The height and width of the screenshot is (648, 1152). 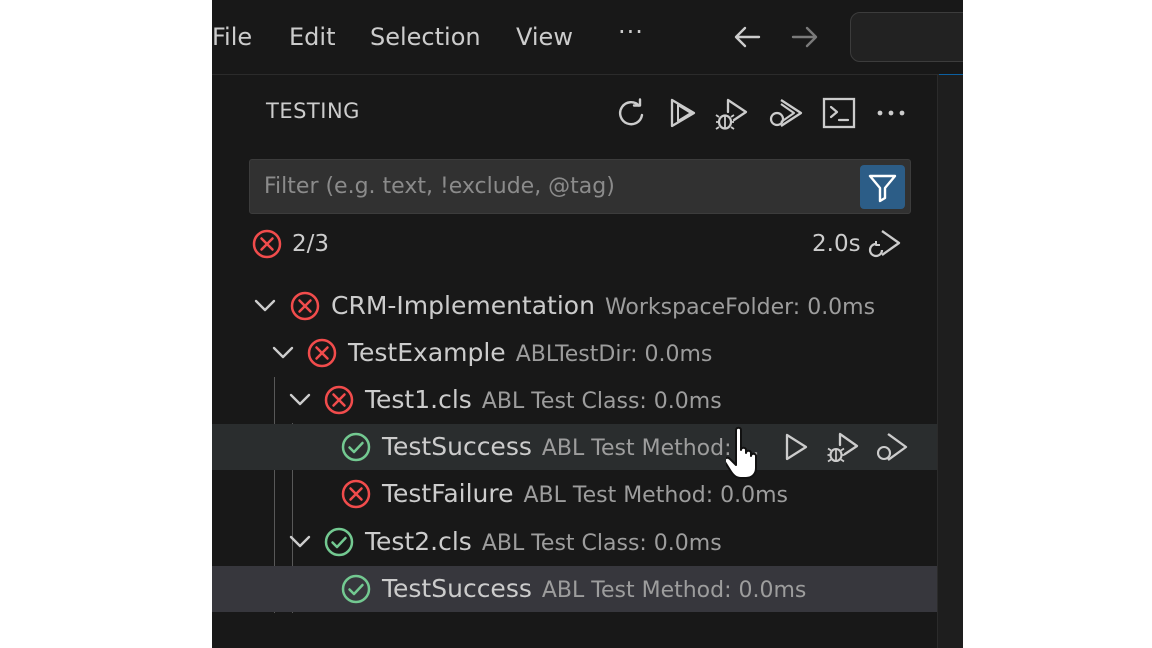 What do you see at coordinates (733, 113) in the screenshot?
I see `debug-all-icon` at bounding box center [733, 113].